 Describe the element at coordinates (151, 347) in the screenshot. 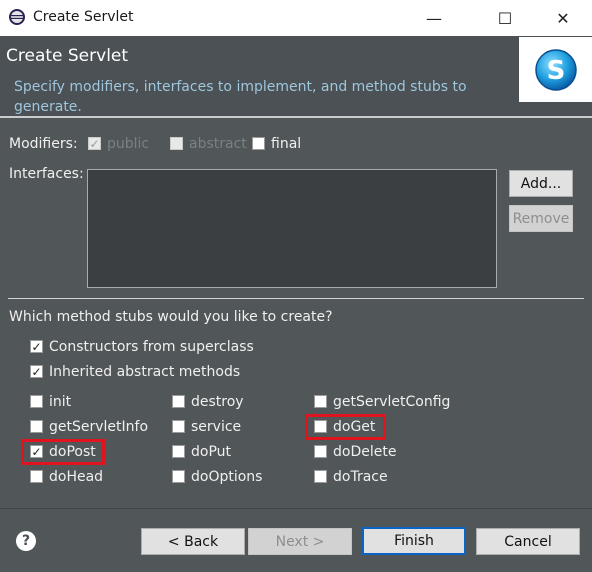

I see `constructors-label: Constructors from superclass` at that location.